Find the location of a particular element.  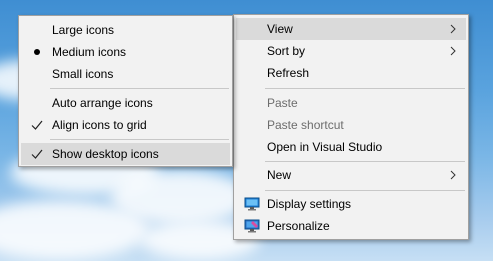

submenu-item-align-icons-to-grid-label: Align icons to grid is located at coordinates (99, 125).